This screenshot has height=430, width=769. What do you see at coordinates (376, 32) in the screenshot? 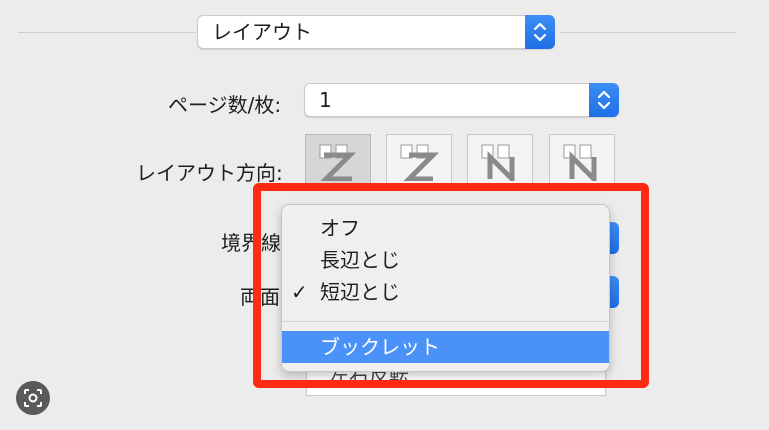
I see `section-popup: レイアウト` at bounding box center [376, 32].